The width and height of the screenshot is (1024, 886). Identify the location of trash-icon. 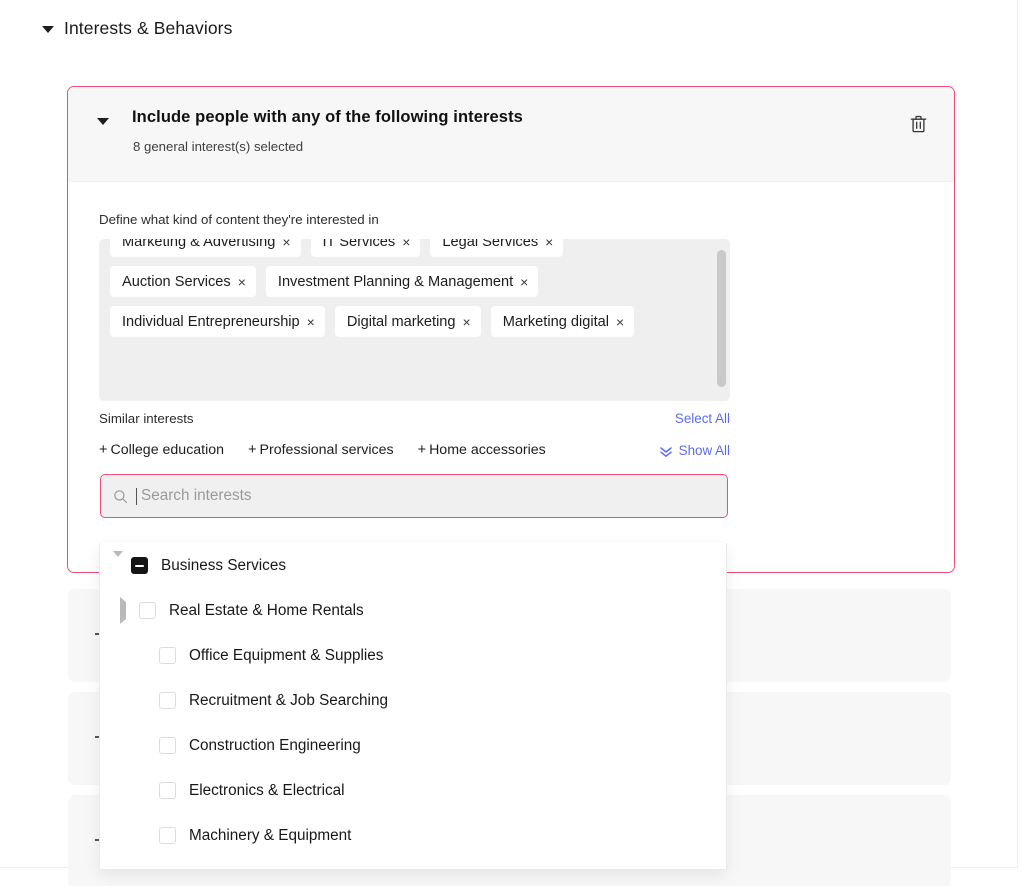
(918, 124).